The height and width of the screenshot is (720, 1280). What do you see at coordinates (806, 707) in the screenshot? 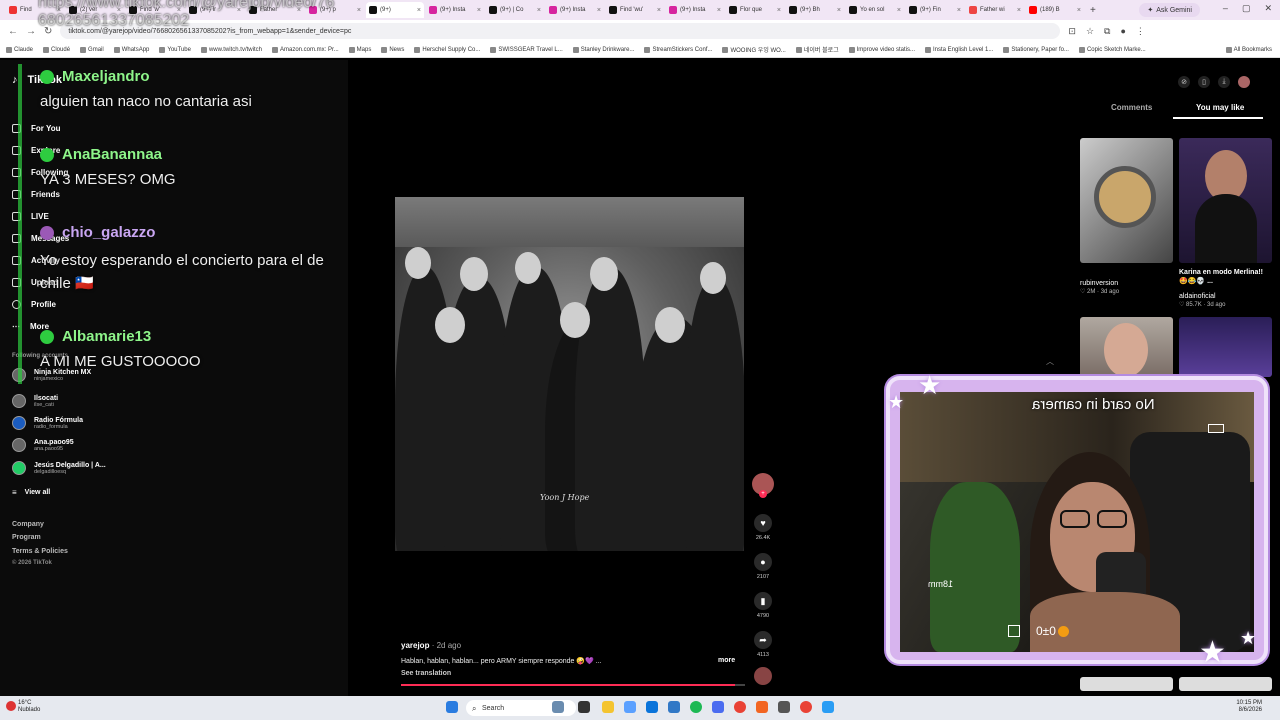
I see `chrome-icon` at bounding box center [806, 707].